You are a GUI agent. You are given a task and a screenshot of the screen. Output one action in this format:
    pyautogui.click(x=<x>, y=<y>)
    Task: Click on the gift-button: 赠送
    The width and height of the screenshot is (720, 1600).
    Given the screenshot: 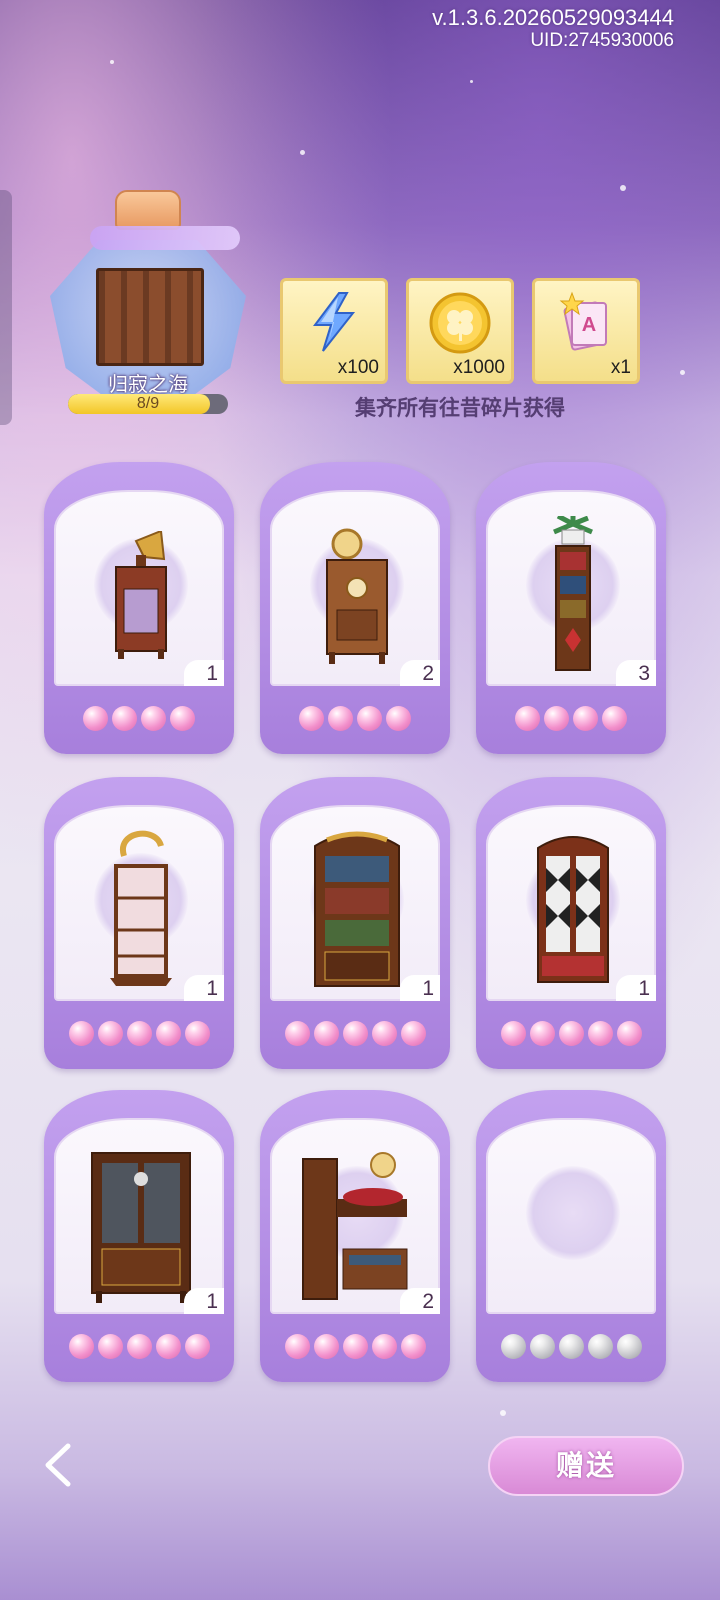 What is the action you would take?
    pyautogui.click(x=586, y=1466)
    